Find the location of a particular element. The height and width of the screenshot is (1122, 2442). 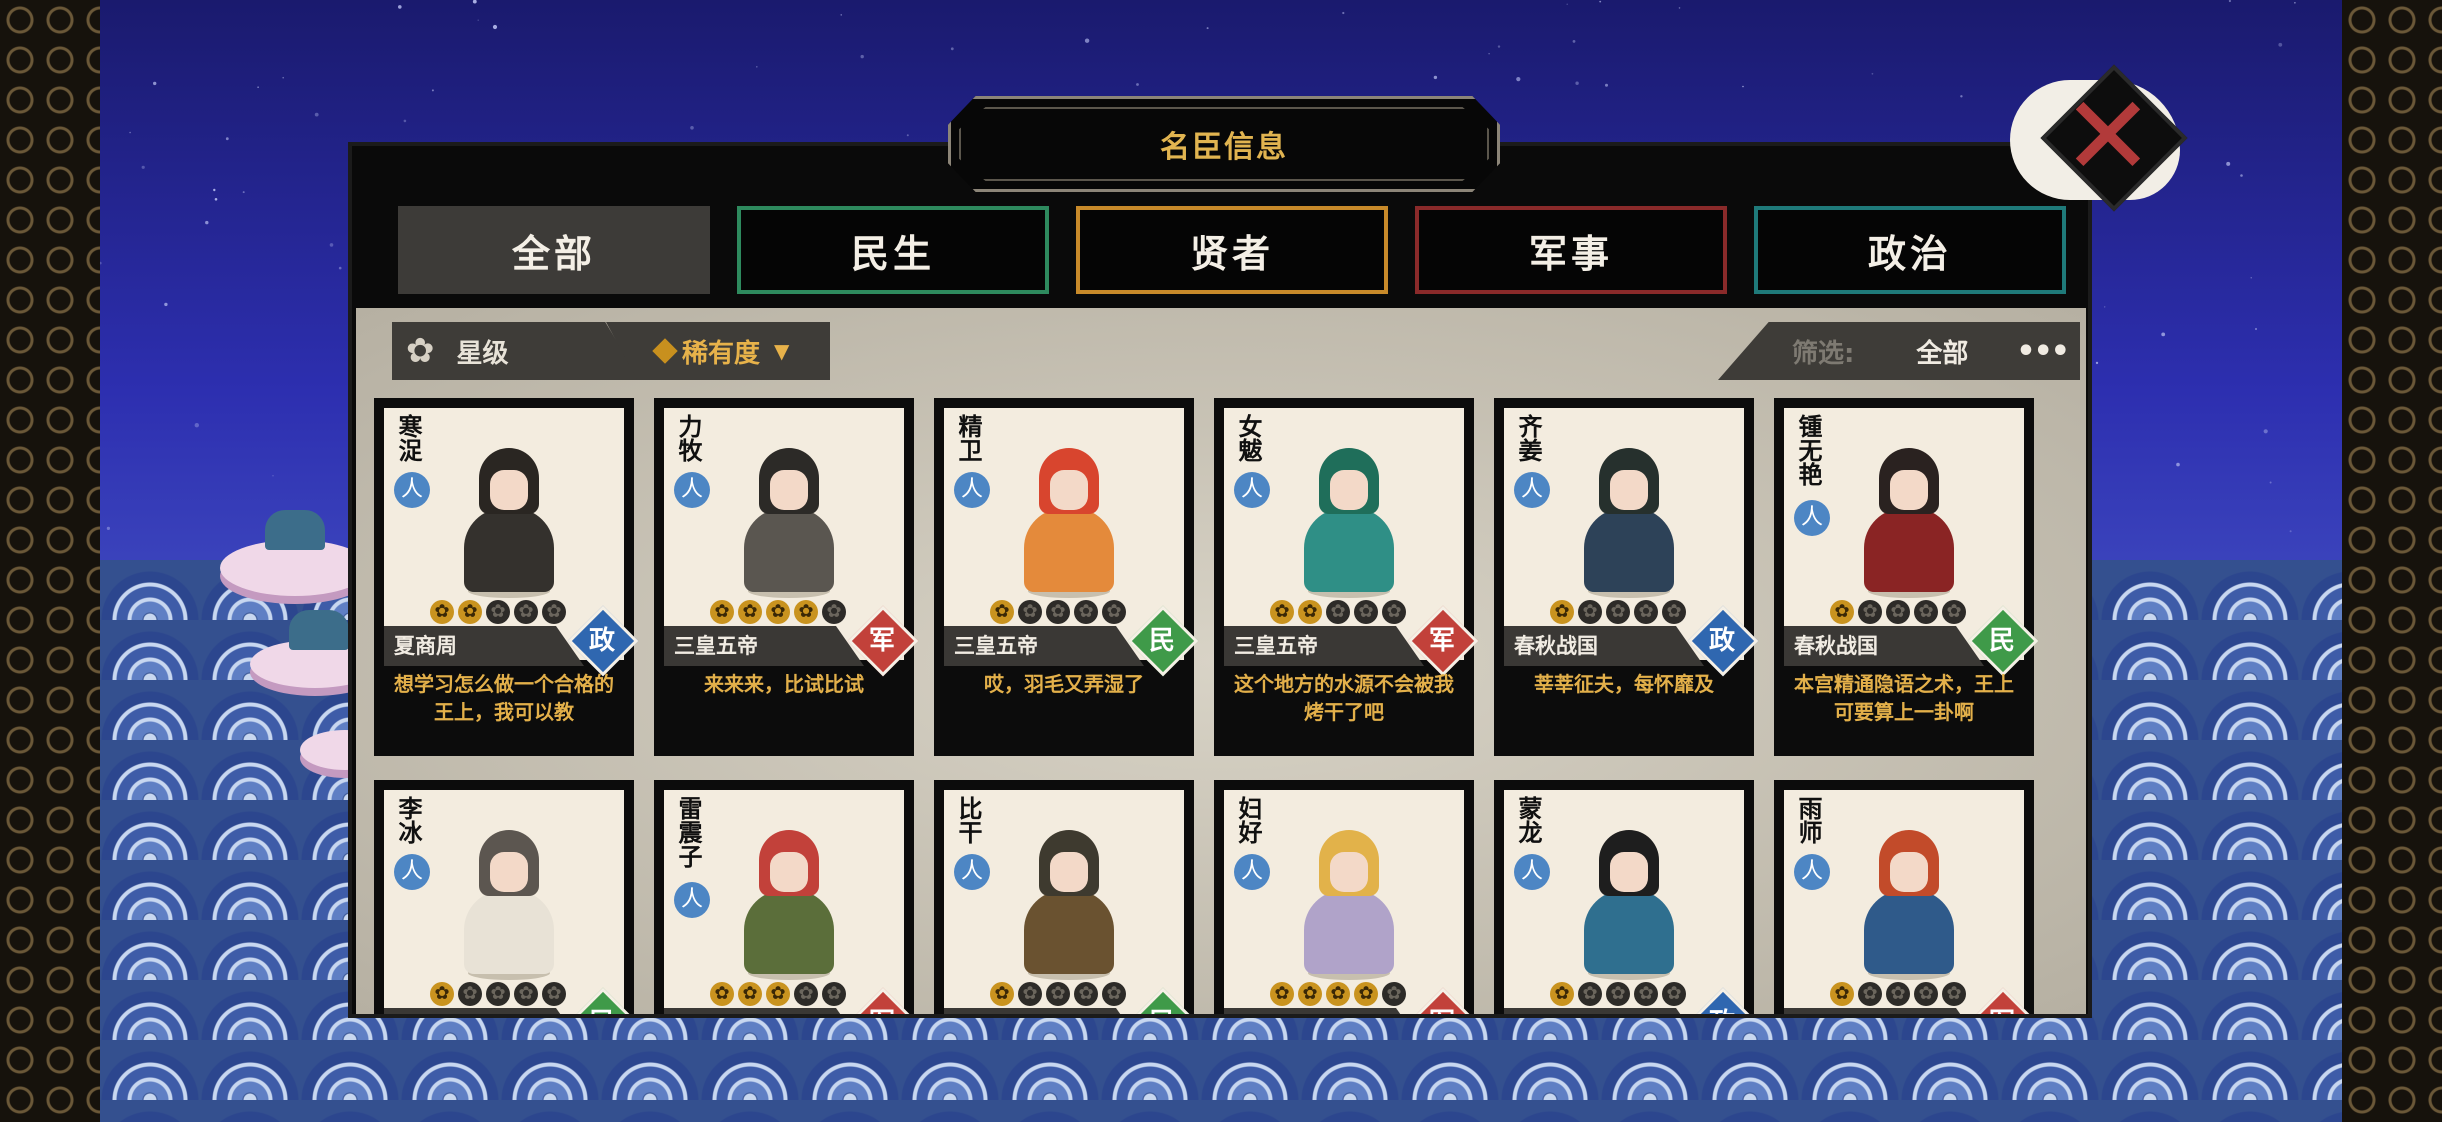

card-portrait: 力牧 人 ✿ ✿ ✿ ✿ ✿ 三皇五帝 军 is located at coordinates (791, 542).